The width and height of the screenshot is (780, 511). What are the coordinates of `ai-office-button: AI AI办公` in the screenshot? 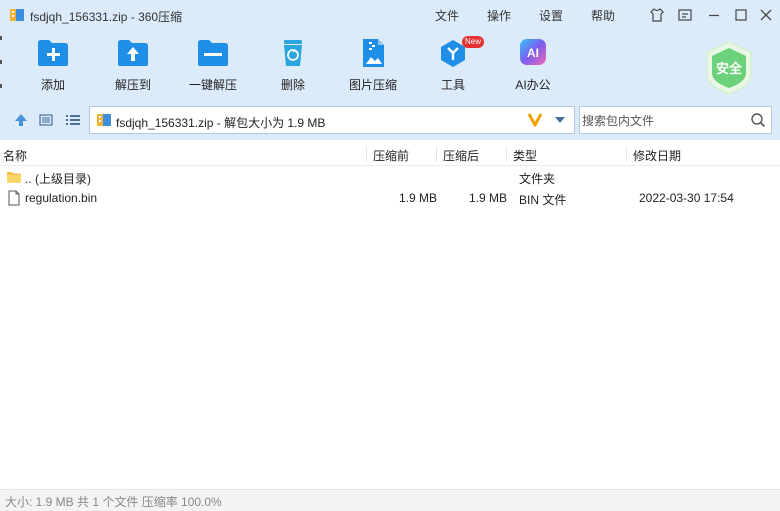 It's located at (533, 67).